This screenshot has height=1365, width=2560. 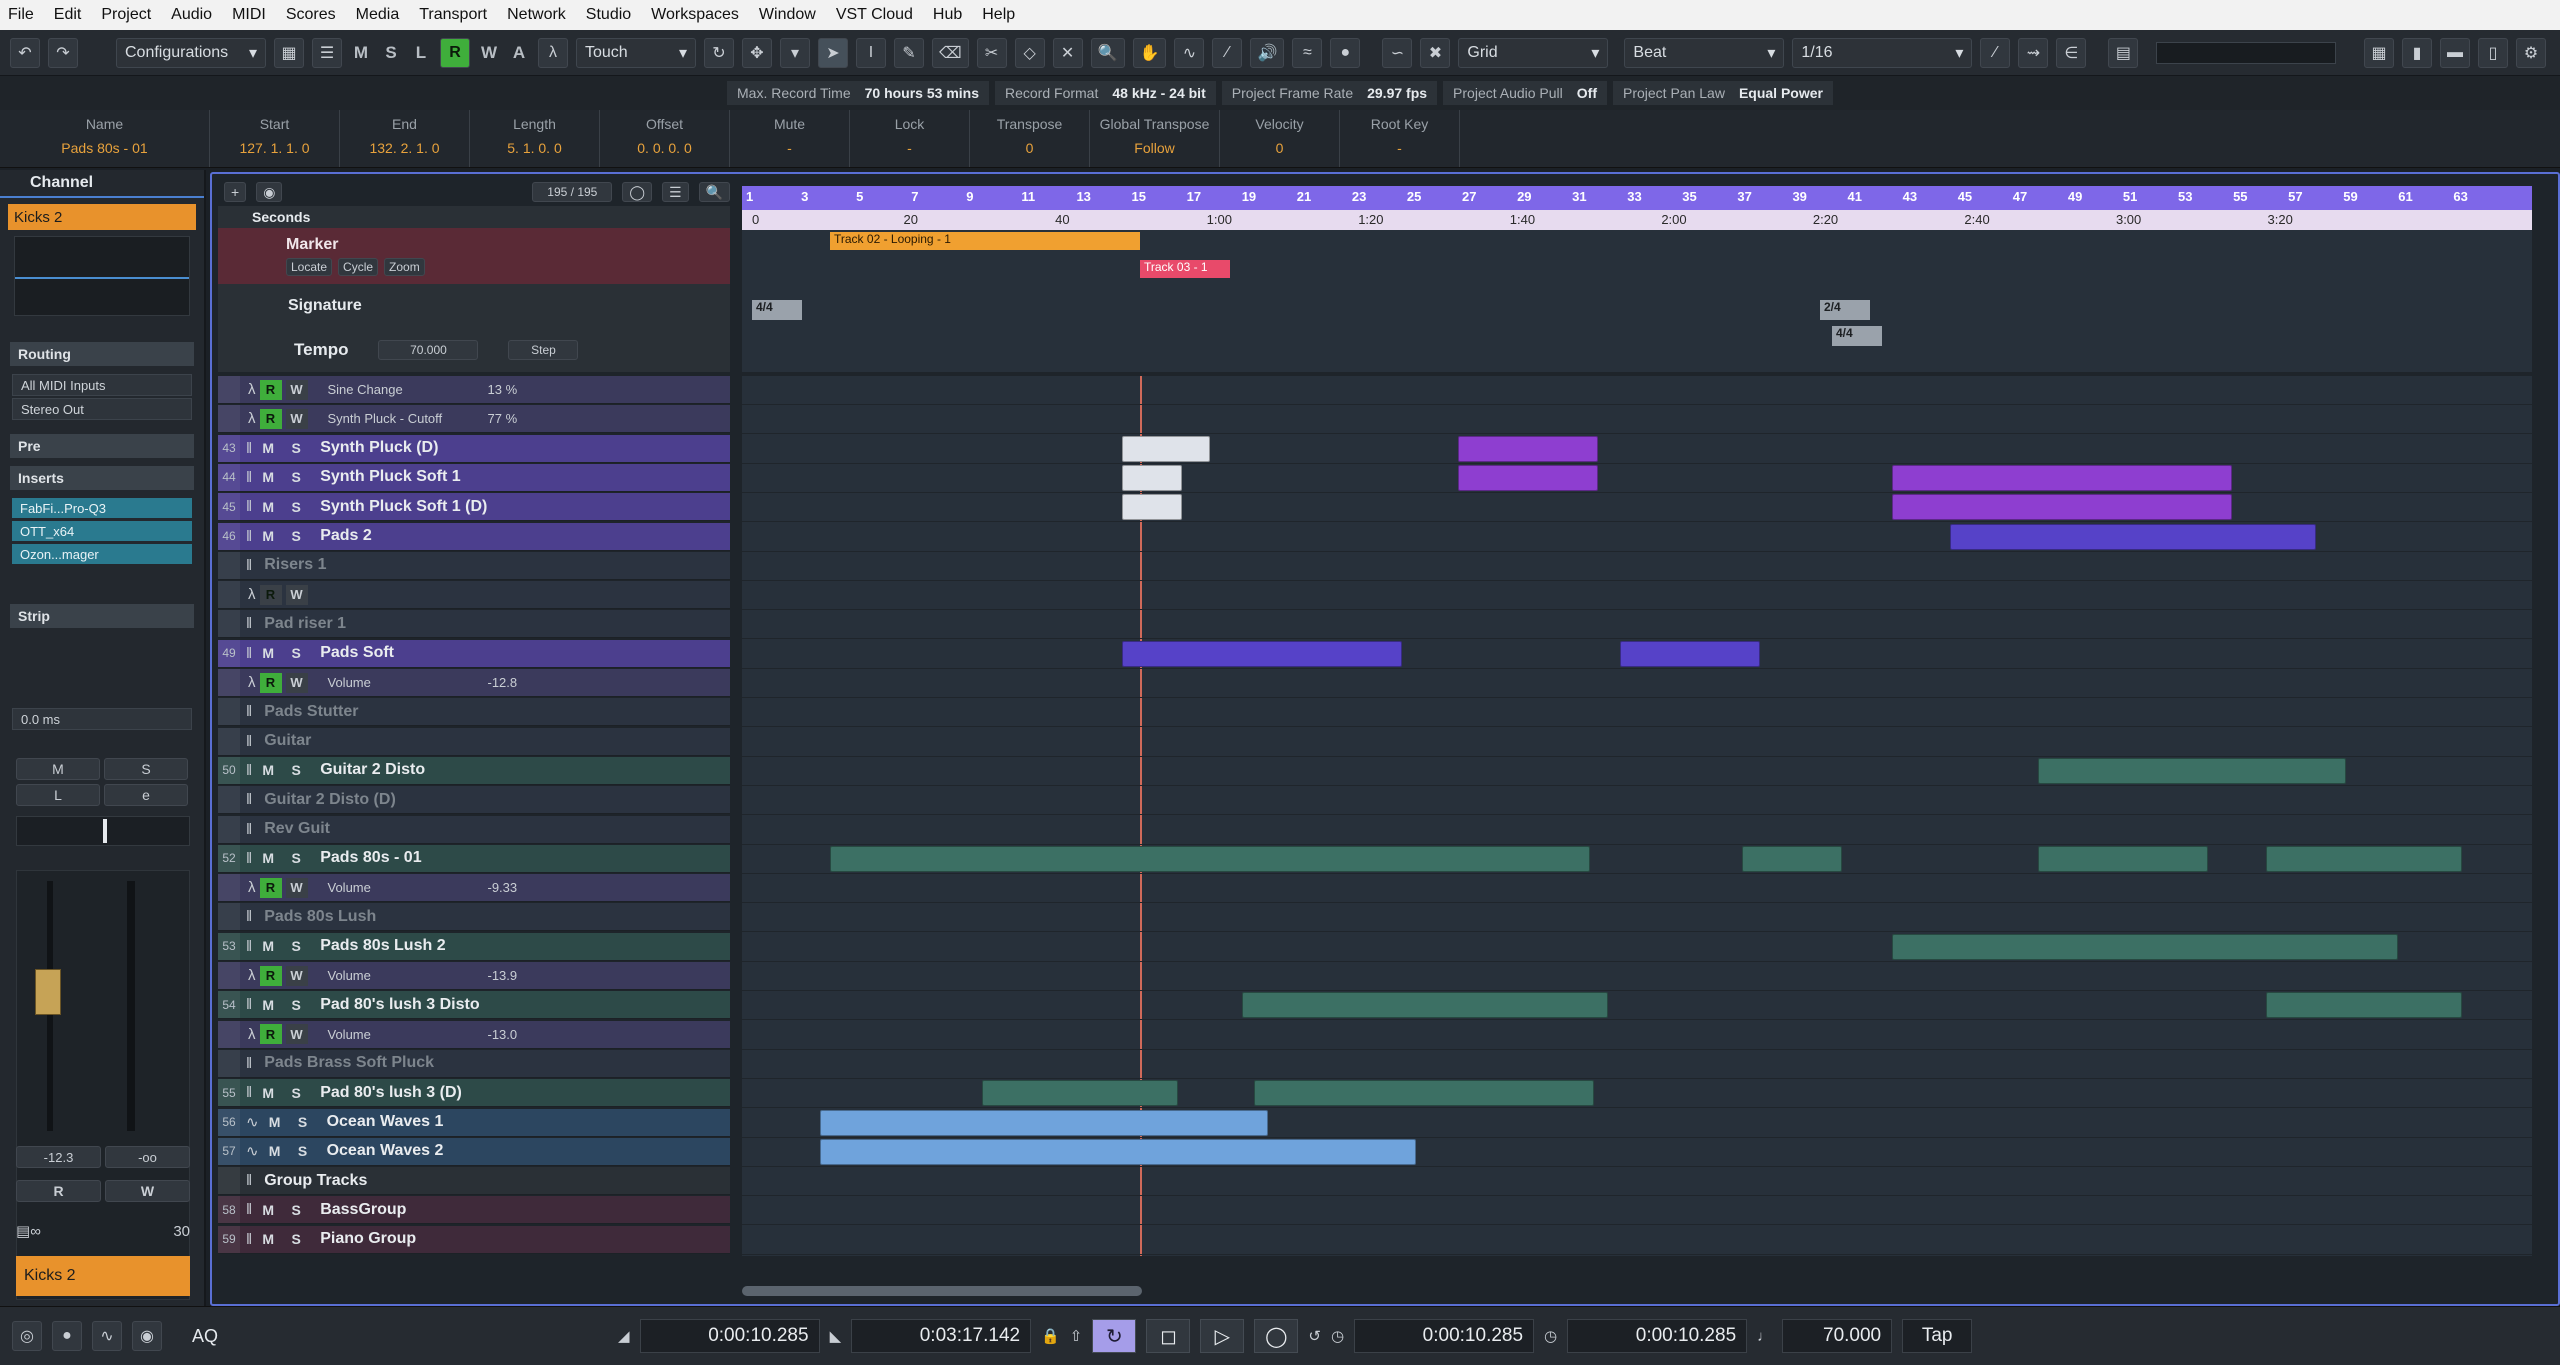 What do you see at coordinates (297, 829) in the screenshot?
I see `track-name: Rev Guit` at bounding box center [297, 829].